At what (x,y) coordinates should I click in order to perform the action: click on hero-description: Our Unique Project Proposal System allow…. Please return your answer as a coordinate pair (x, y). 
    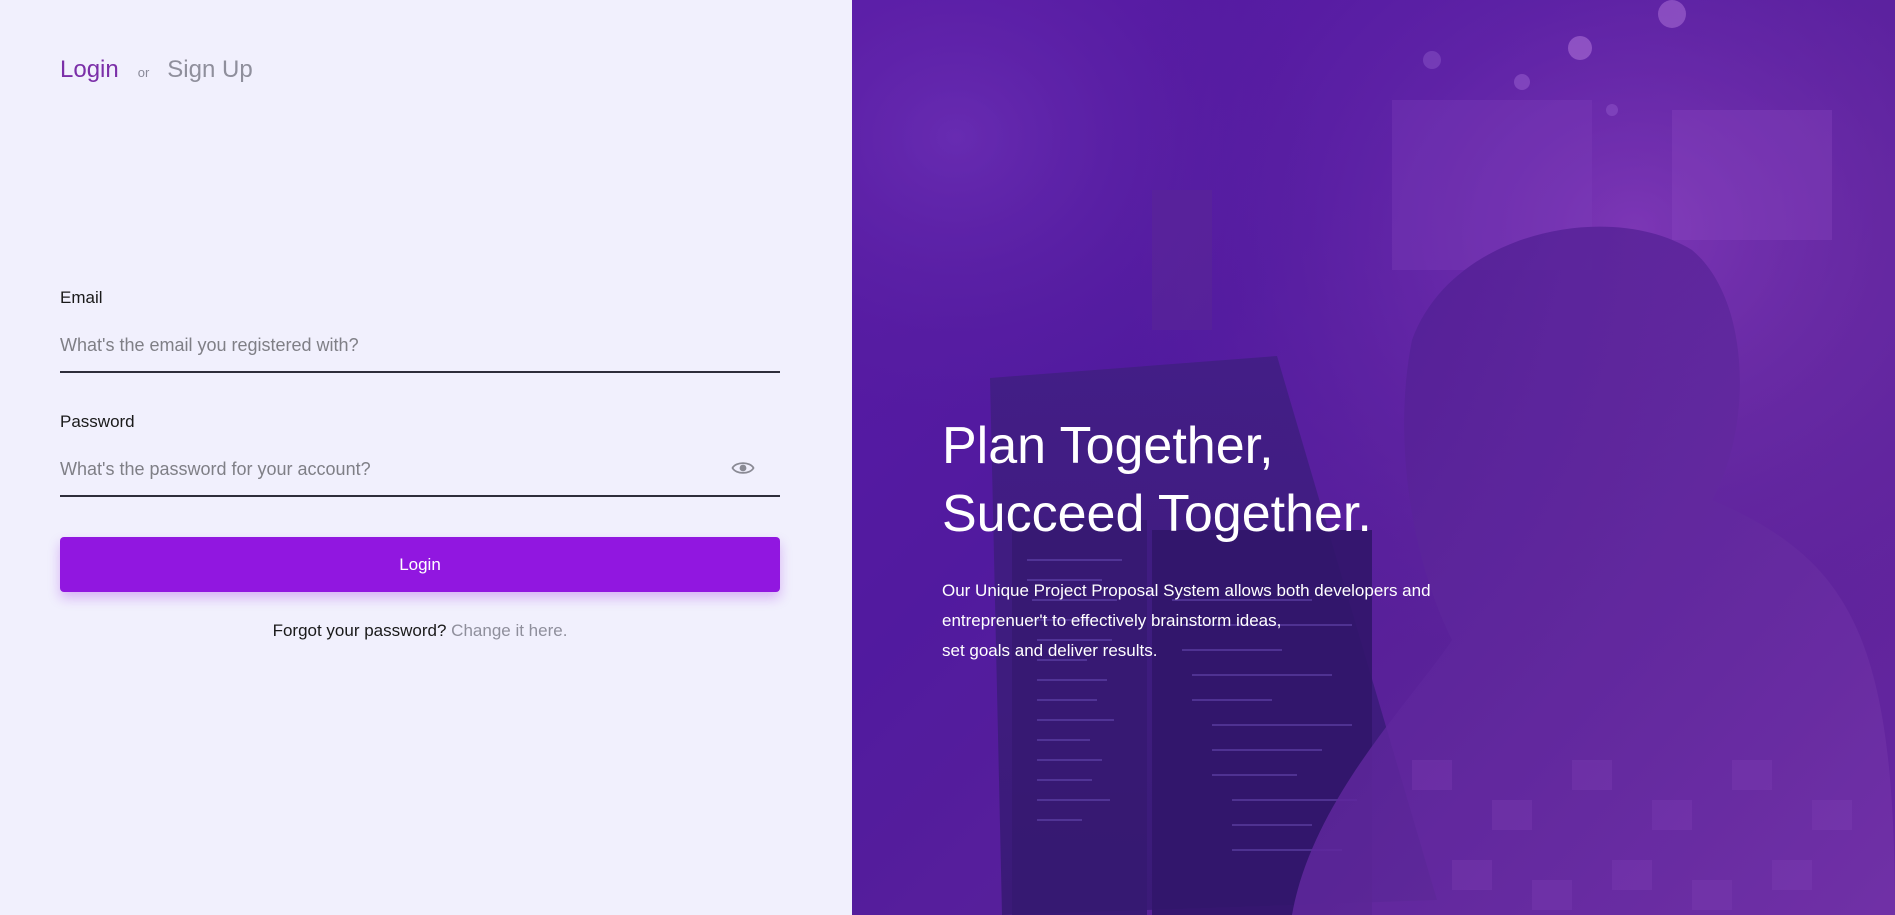
    Looking at the image, I should click on (1202, 621).